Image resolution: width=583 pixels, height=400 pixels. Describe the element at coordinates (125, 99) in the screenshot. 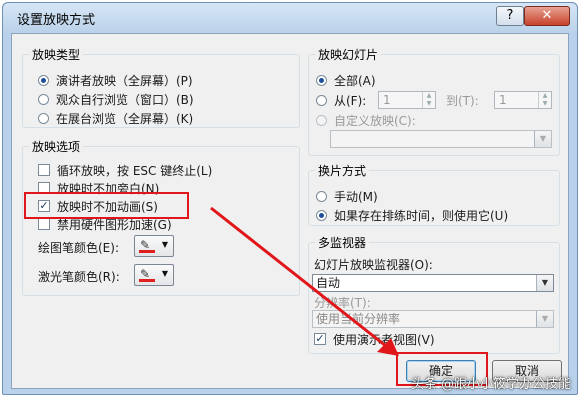

I see `radio-audience-label: 观众自行浏览（窗口）(B)` at that location.